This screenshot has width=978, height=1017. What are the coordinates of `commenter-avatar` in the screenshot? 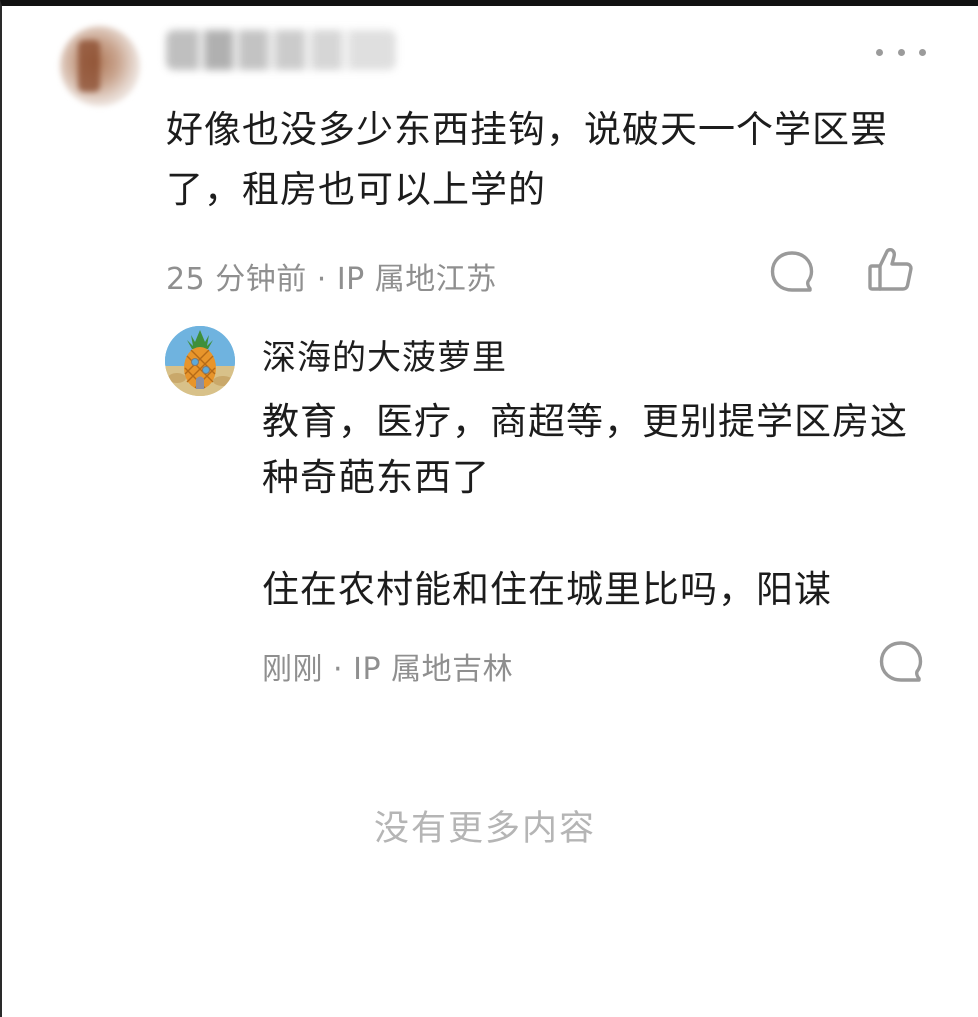 It's located at (100, 66).